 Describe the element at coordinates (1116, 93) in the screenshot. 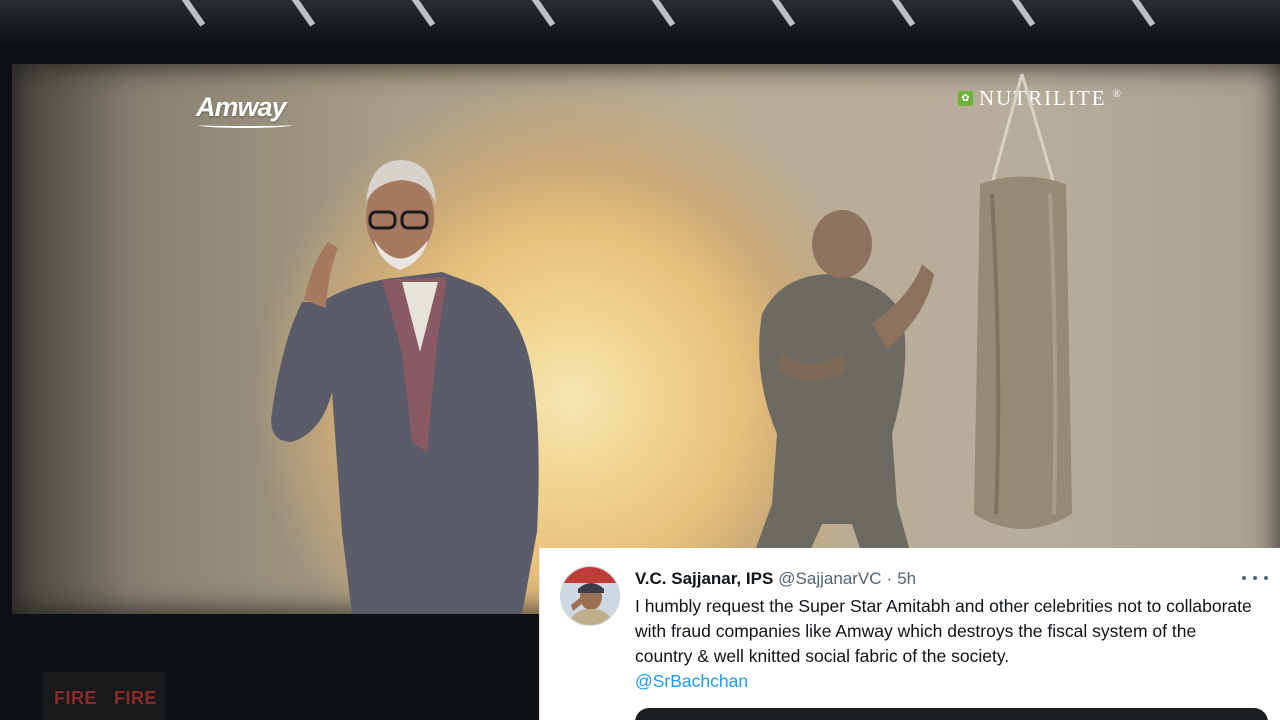

I see `registered-mark: ®` at that location.